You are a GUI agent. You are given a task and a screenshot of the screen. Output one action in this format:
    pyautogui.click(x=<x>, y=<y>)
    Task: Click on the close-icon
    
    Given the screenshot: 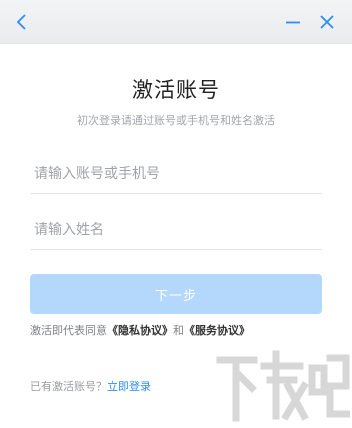 What is the action you would take?
    pyautogui.click(x=327, y=22)
    